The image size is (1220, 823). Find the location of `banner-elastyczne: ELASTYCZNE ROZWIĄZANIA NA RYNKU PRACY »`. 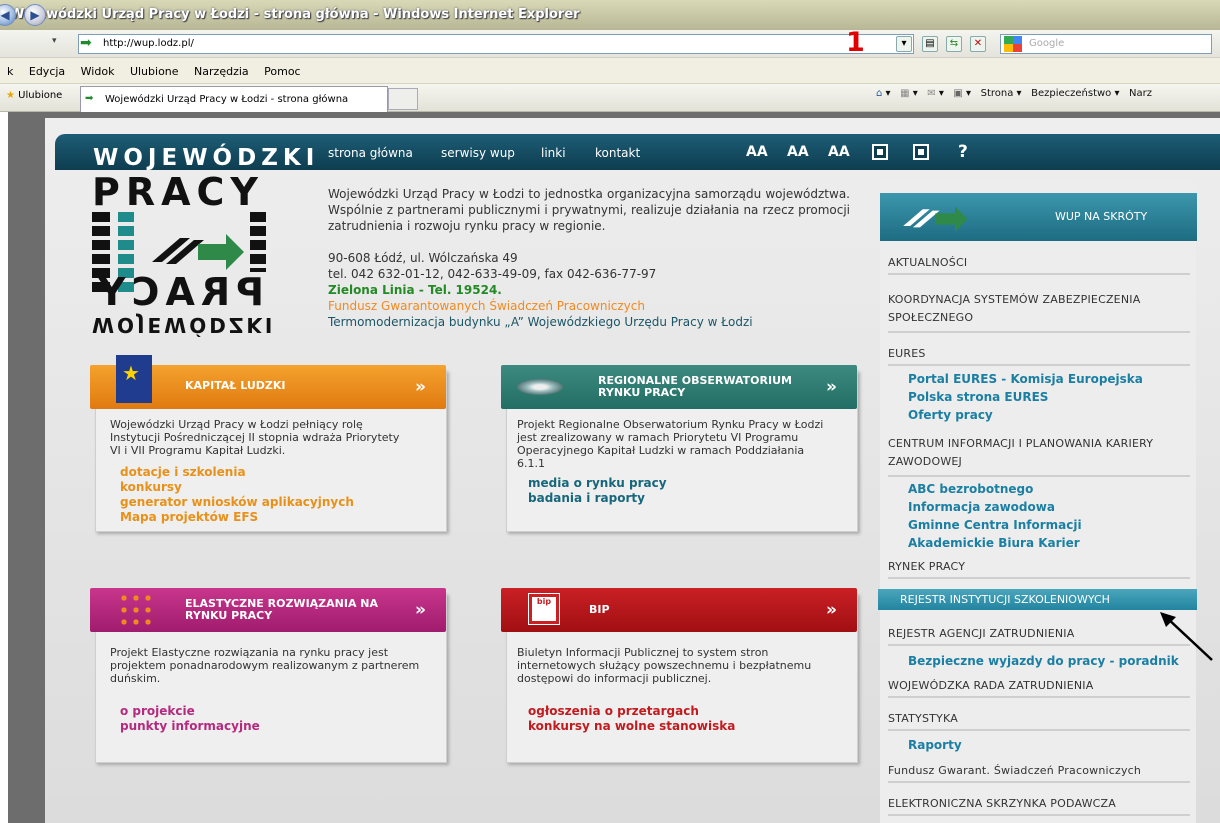

banner-elastyczne: ELASTYCZNE ROZWIĄZANIA NA RYNKU PRACY » is located at coordinates (268, 610).